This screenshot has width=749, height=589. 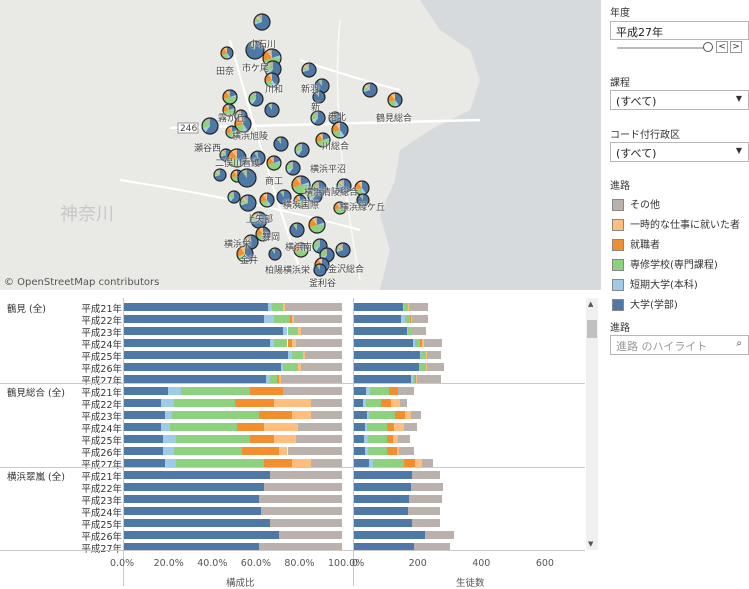 I want to click on legend-item: 就職者, so click(x=636, y=243).